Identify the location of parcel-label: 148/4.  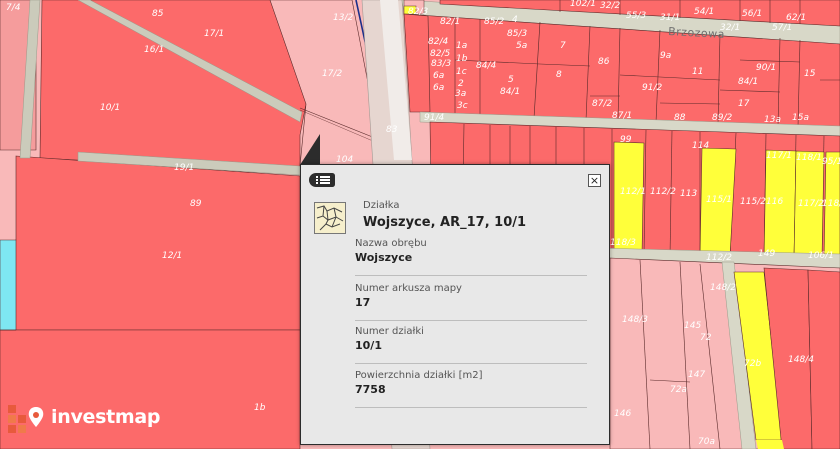
(801, 360).